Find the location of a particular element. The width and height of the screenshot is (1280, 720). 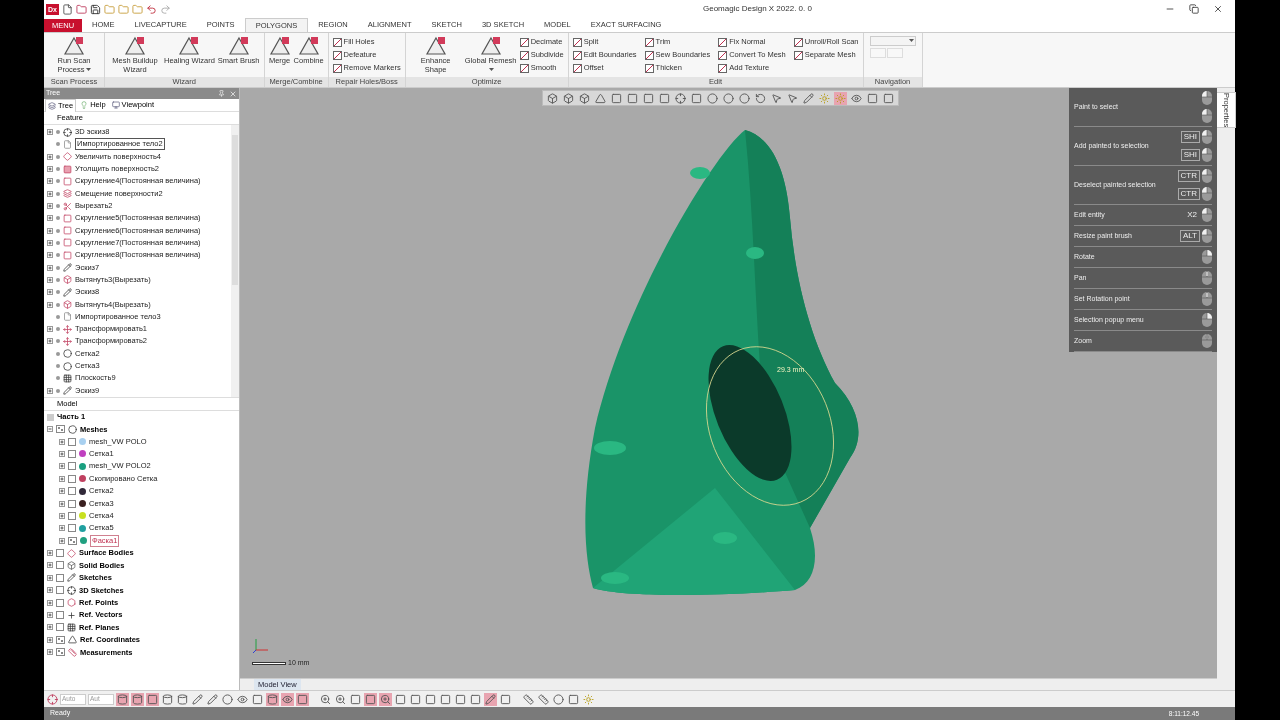

crosshair-icon is located at coordinates (680, 98).